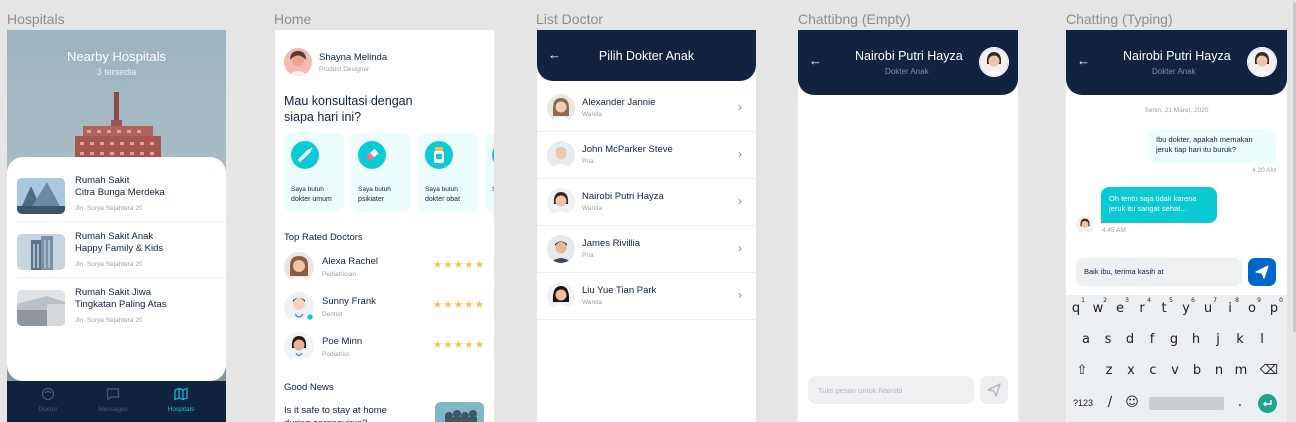 This screenshot has height=422, width=1296. Describe the element at coordinates (381, 172) in the screenshot. I see `category-card-psychiatrist: Saya butuh psikiater` at that location.